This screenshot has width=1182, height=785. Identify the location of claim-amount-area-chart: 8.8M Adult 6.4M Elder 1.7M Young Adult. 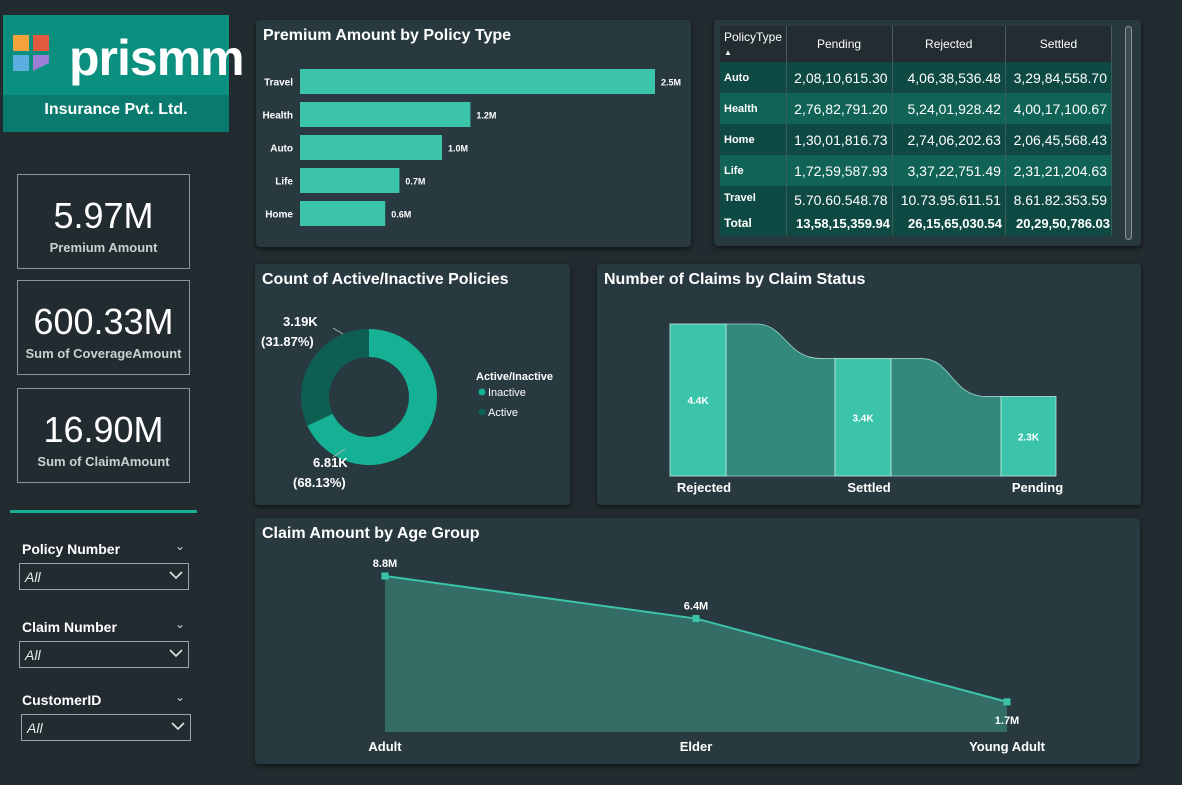
(706, 656).